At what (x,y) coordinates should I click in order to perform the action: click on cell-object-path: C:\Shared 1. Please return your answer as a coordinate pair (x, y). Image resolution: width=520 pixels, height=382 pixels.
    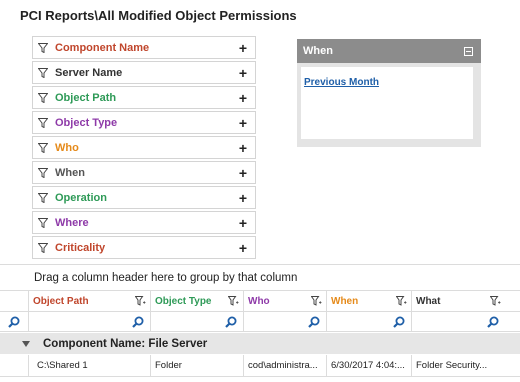
    Looking at the image, I should click on (89, 365).